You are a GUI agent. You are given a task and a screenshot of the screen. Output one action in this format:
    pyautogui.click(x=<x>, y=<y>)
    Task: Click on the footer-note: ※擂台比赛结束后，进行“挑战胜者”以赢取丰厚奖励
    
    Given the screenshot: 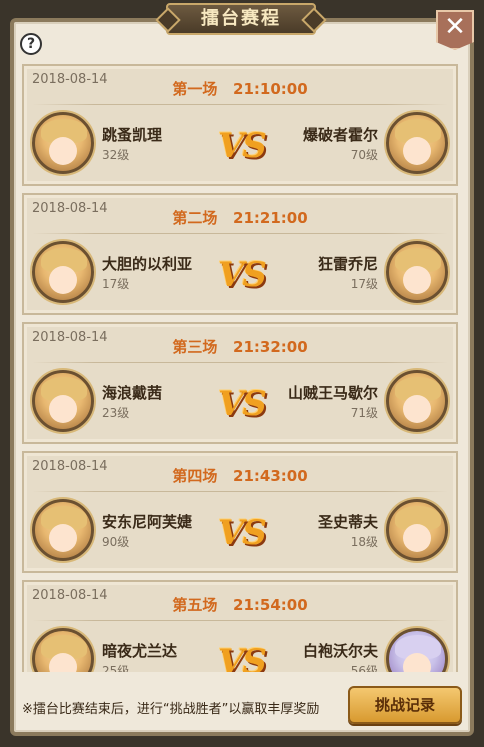 What is the action you would take?
    pyautogui.click(x=171, y=709)
    